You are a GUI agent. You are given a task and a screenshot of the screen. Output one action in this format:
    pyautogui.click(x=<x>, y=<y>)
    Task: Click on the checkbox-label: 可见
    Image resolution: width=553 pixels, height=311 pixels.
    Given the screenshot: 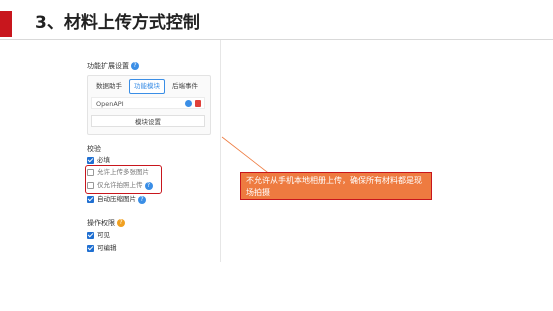 What is the action you would take?
    pyautogui.click(x=103, y=235)
    